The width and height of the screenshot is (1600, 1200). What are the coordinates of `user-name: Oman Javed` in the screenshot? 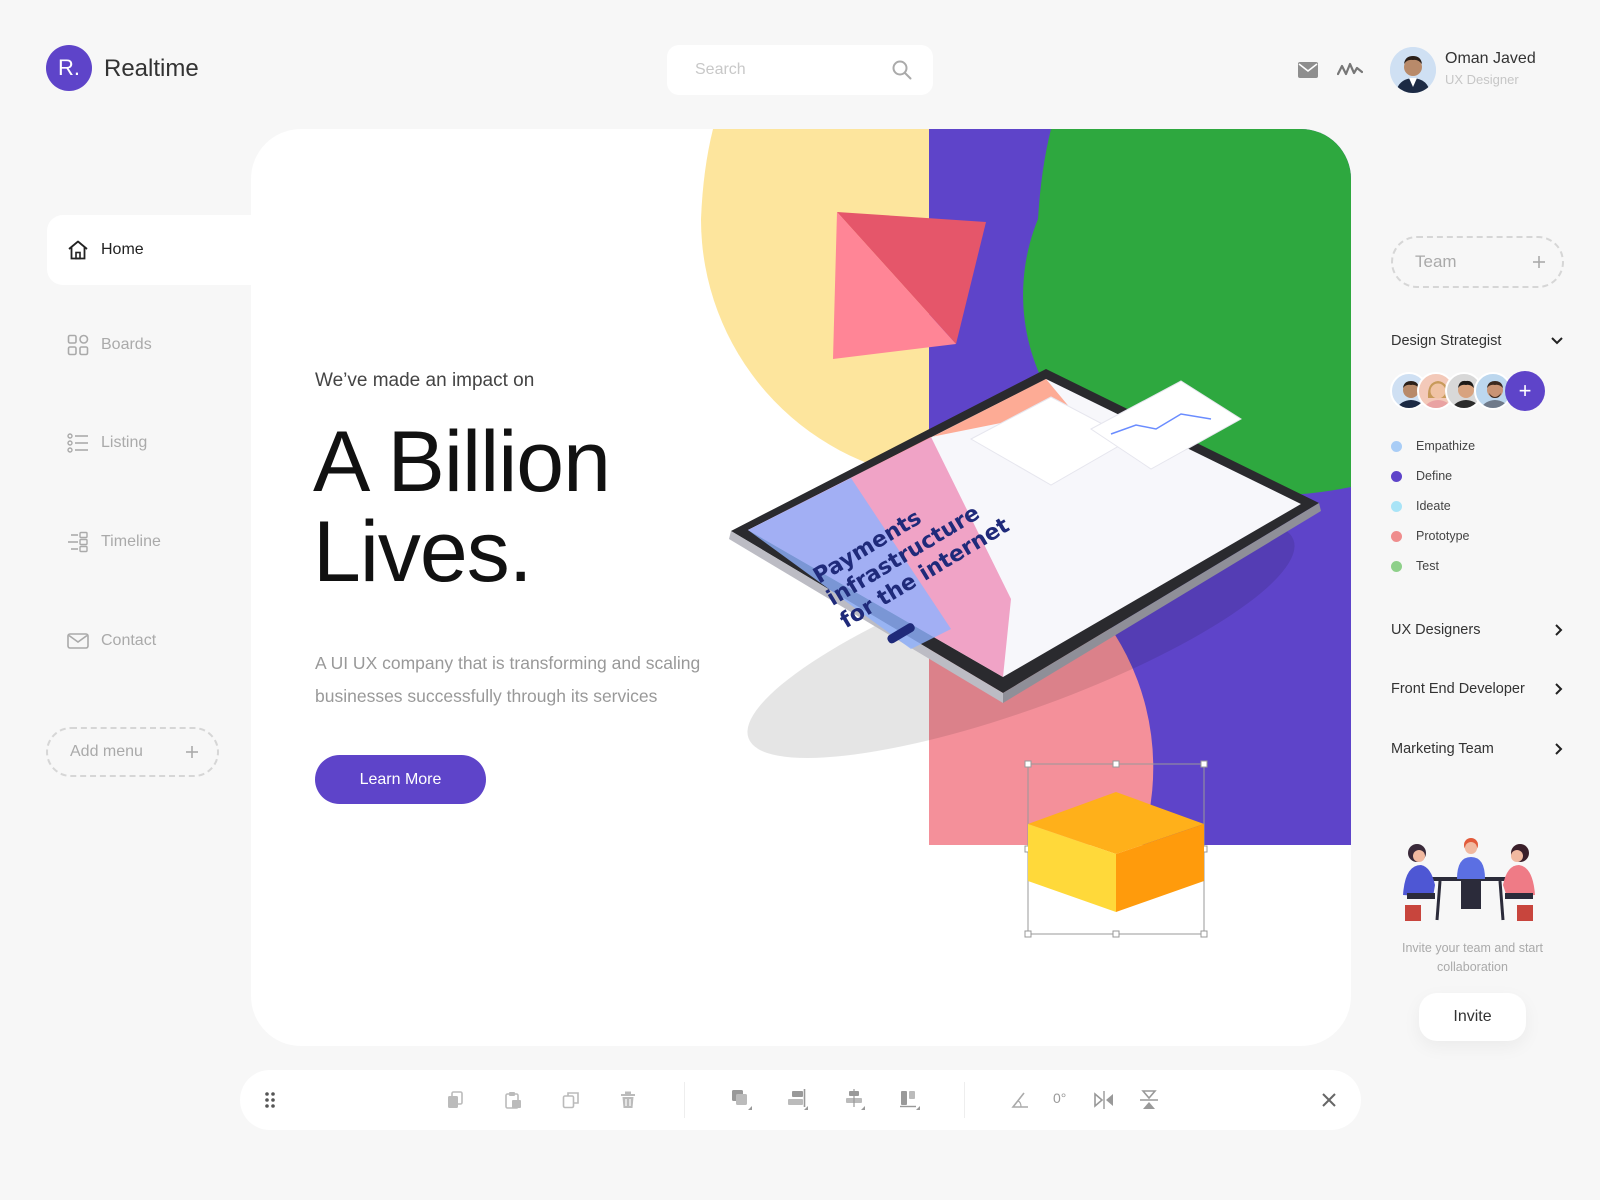 It's located at (1490, 58).